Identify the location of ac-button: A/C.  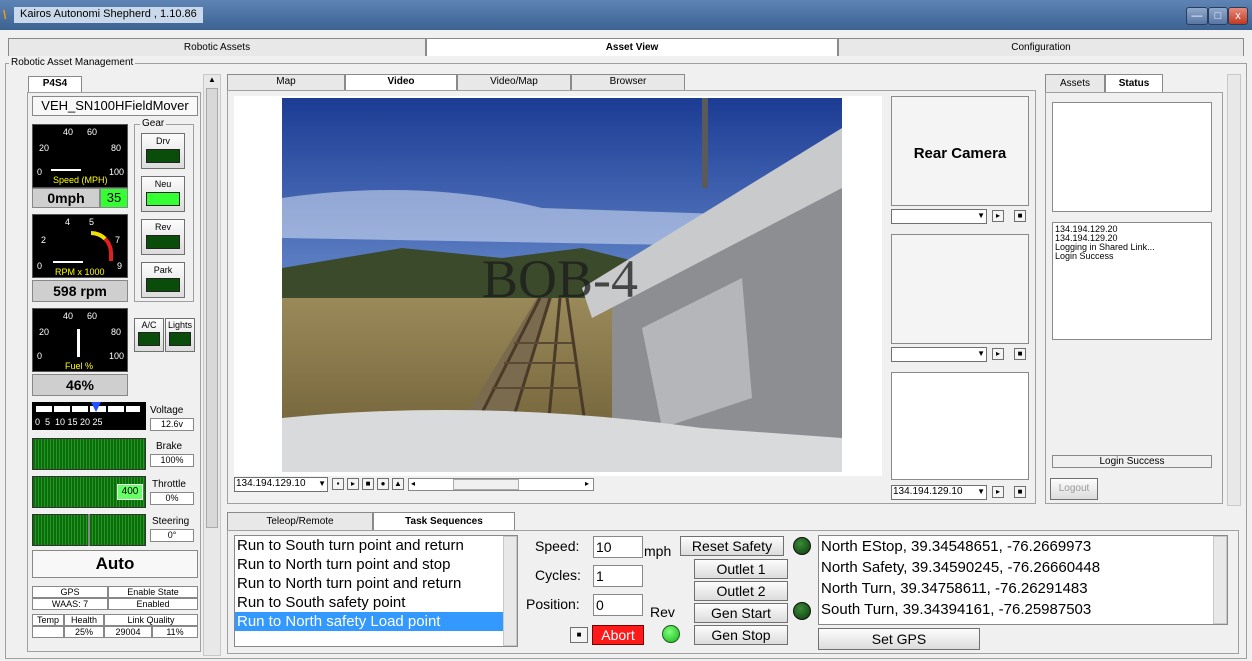
(149, 335).